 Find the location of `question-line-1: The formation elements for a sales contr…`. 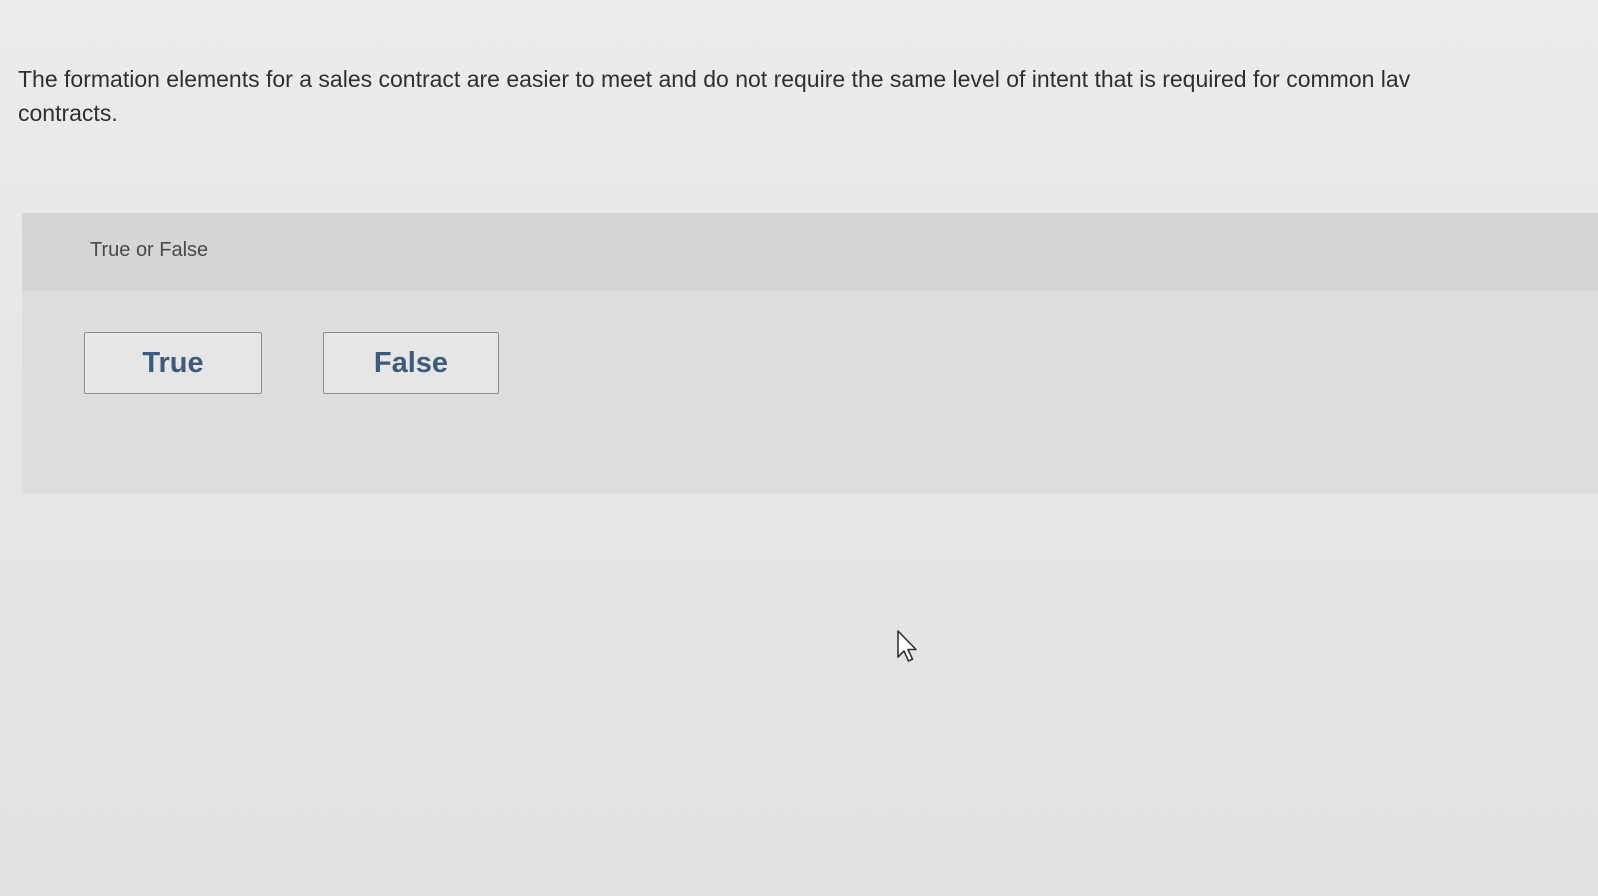

question-line-1: The formation elements for a sales contr… is located at coordinates (714, 79).